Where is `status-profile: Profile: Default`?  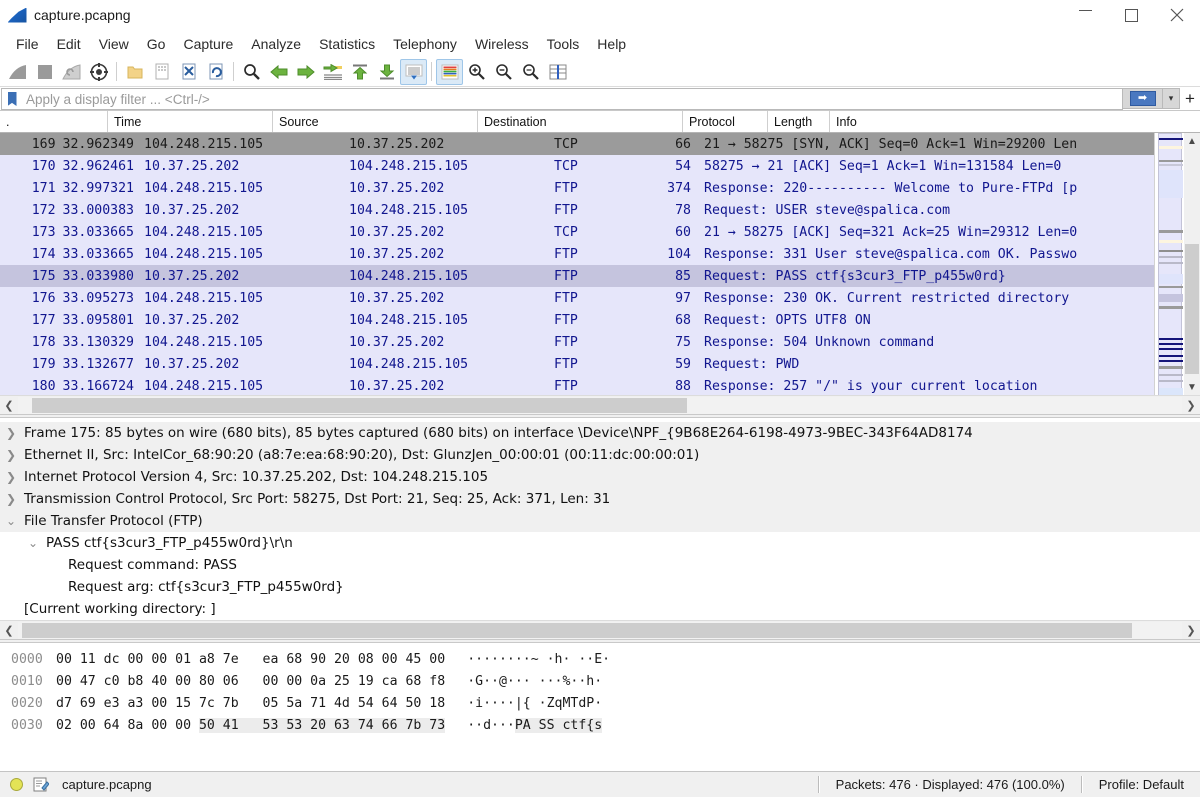
status-profile: Profile: Default is located at coordinates (1141, 784).